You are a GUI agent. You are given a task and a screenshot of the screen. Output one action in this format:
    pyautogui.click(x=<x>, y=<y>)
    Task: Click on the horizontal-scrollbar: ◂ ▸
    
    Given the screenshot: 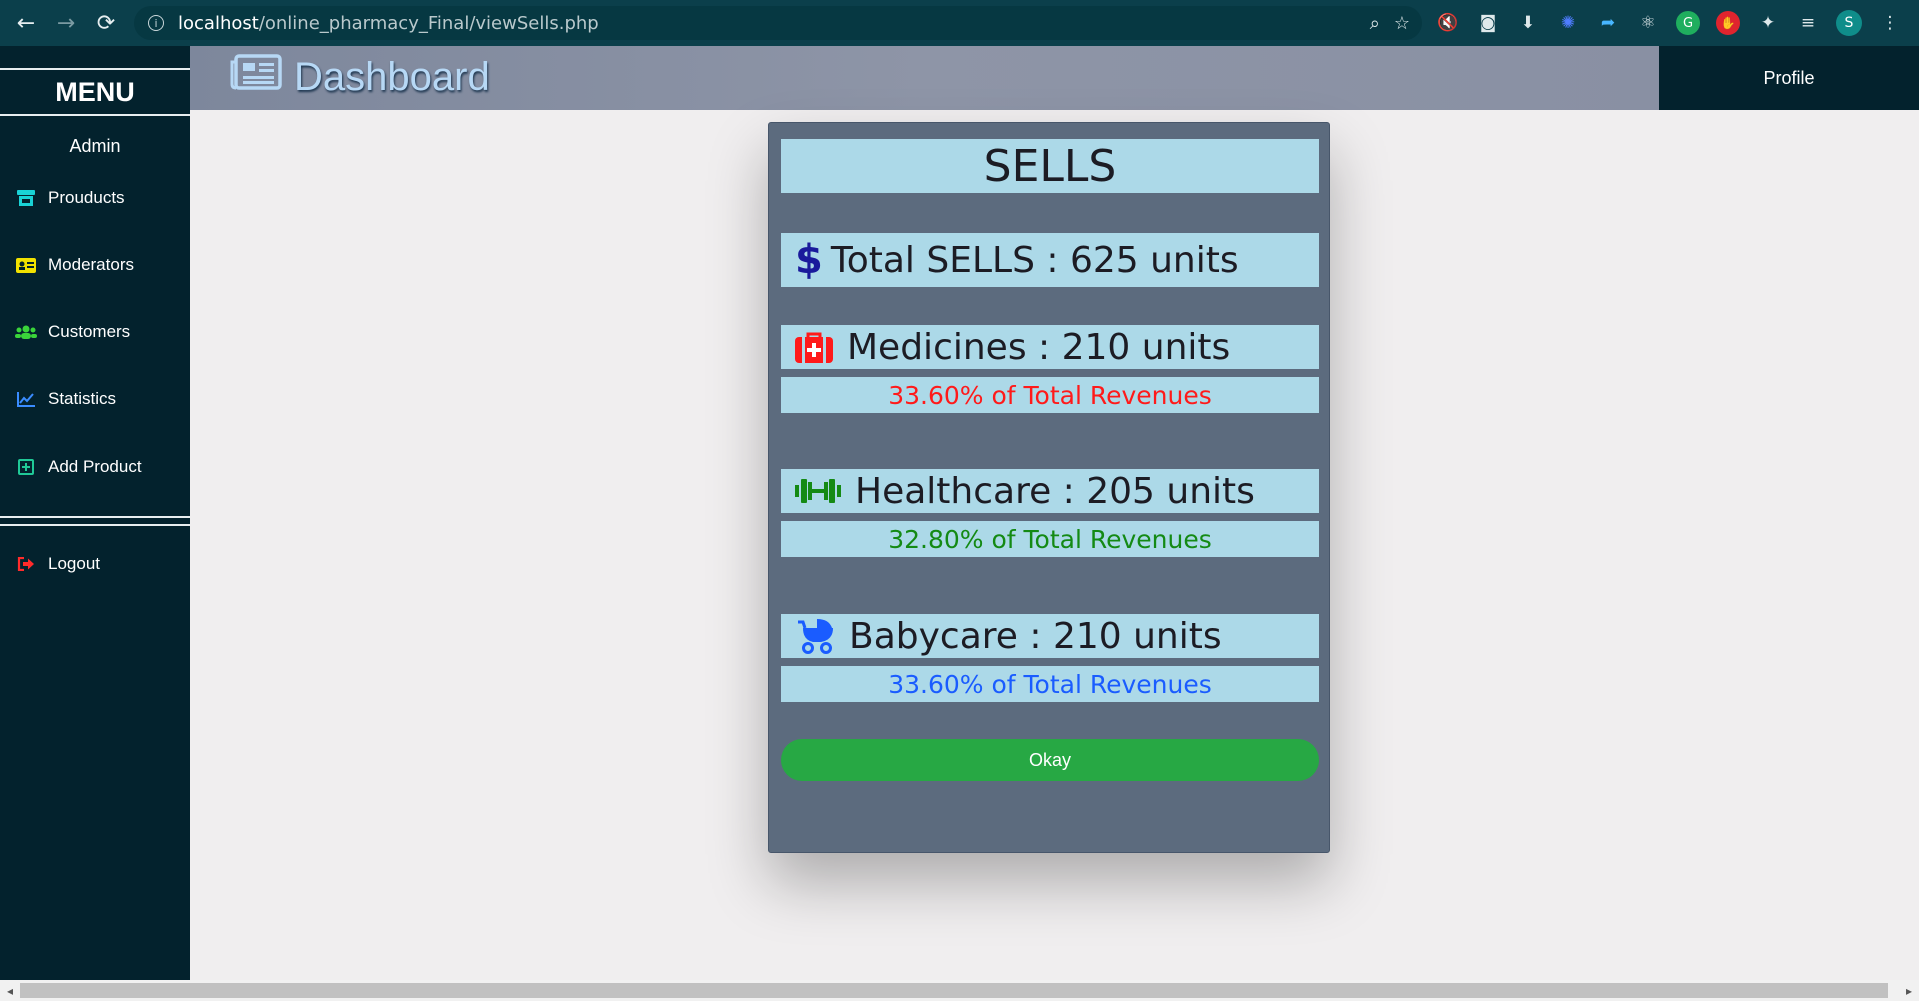 What is the action you would take?
    pyautogui.click(x=959, y=990)
    